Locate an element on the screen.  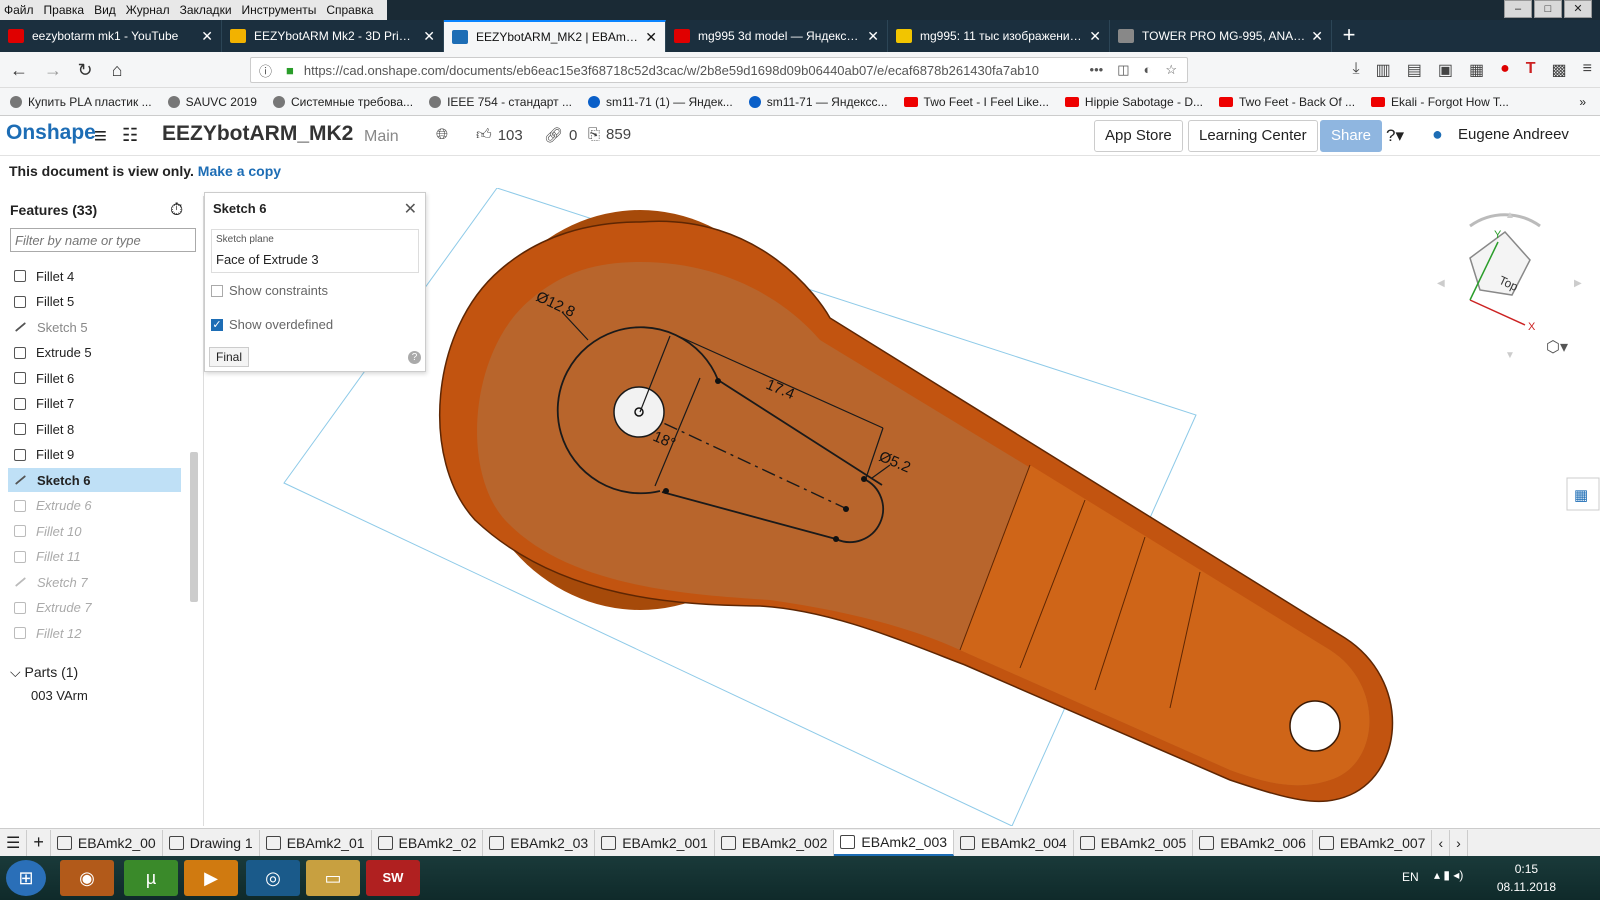
document-tab: EBAmk2_002 is located at coordinates (775, 842).